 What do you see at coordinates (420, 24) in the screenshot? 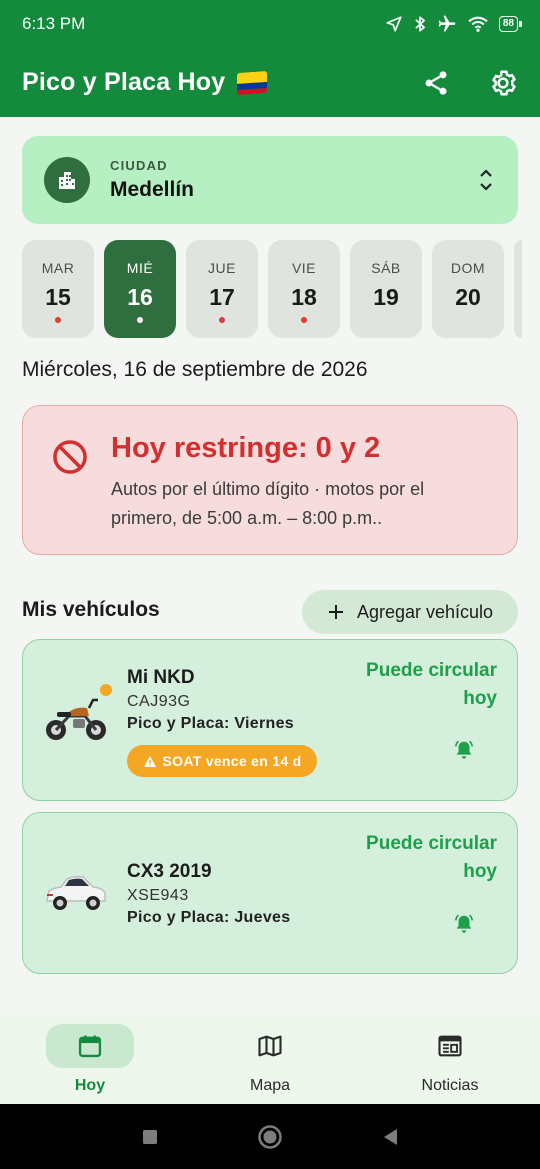
I see `bluetooth-icon` at bounding box center [420, 24].